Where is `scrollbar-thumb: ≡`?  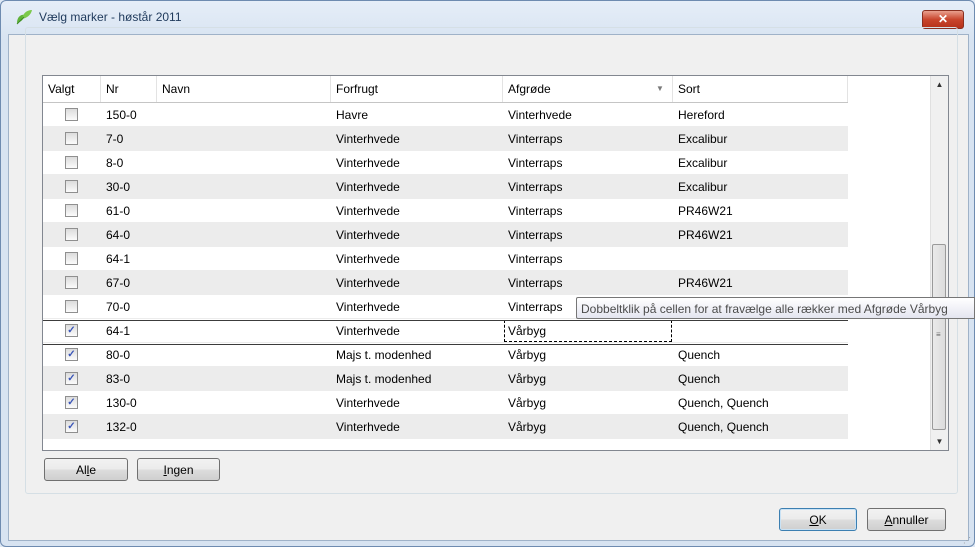
scrollbar-thumb: ≡ is located at coordinates (939, 337).